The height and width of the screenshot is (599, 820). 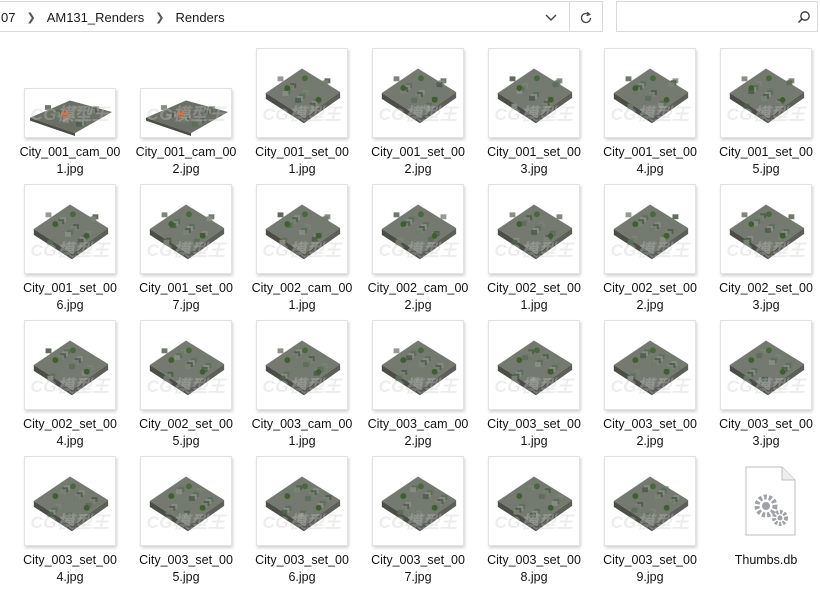 What do you see at coordinates (534, 568) in the screenshot?
I see `file-name: City_003_set_008.jpg` at bounding box center [534, 568].